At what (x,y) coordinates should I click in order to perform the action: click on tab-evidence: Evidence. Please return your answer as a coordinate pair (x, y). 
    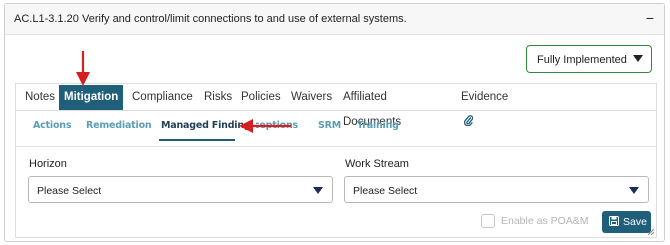
    Looking at the image, I should click on (484, 106).